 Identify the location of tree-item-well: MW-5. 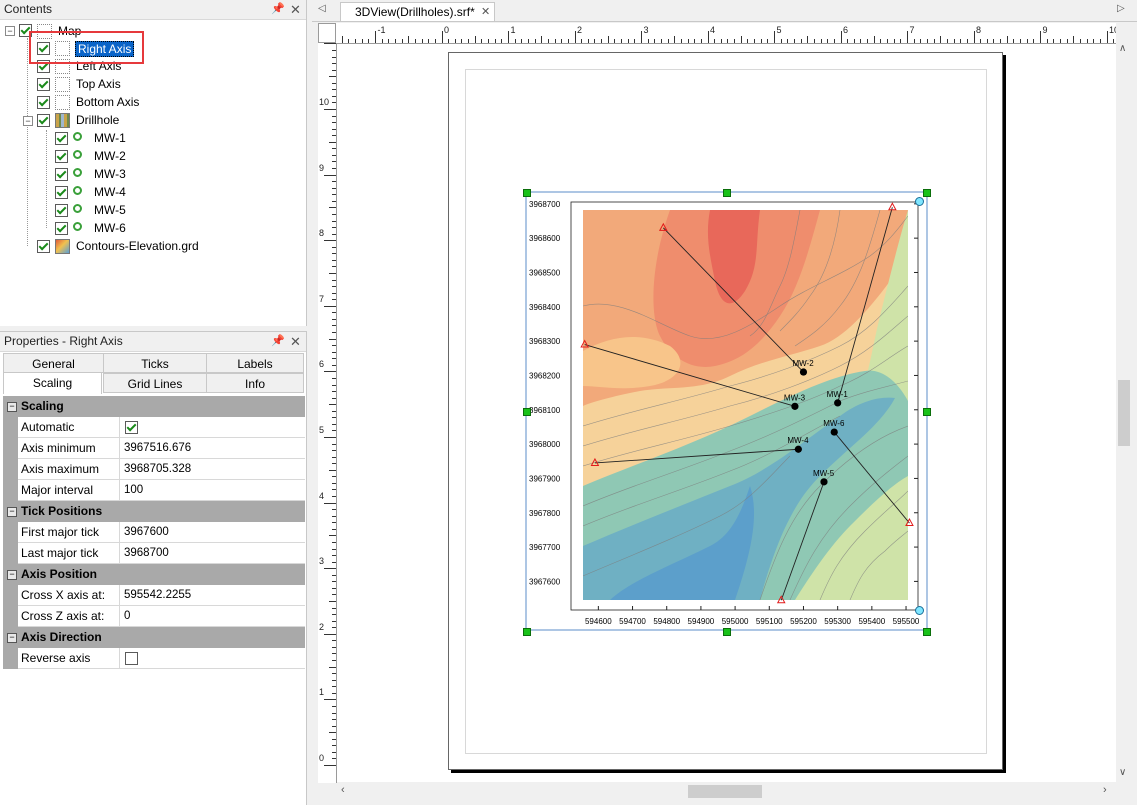
(110, 210).